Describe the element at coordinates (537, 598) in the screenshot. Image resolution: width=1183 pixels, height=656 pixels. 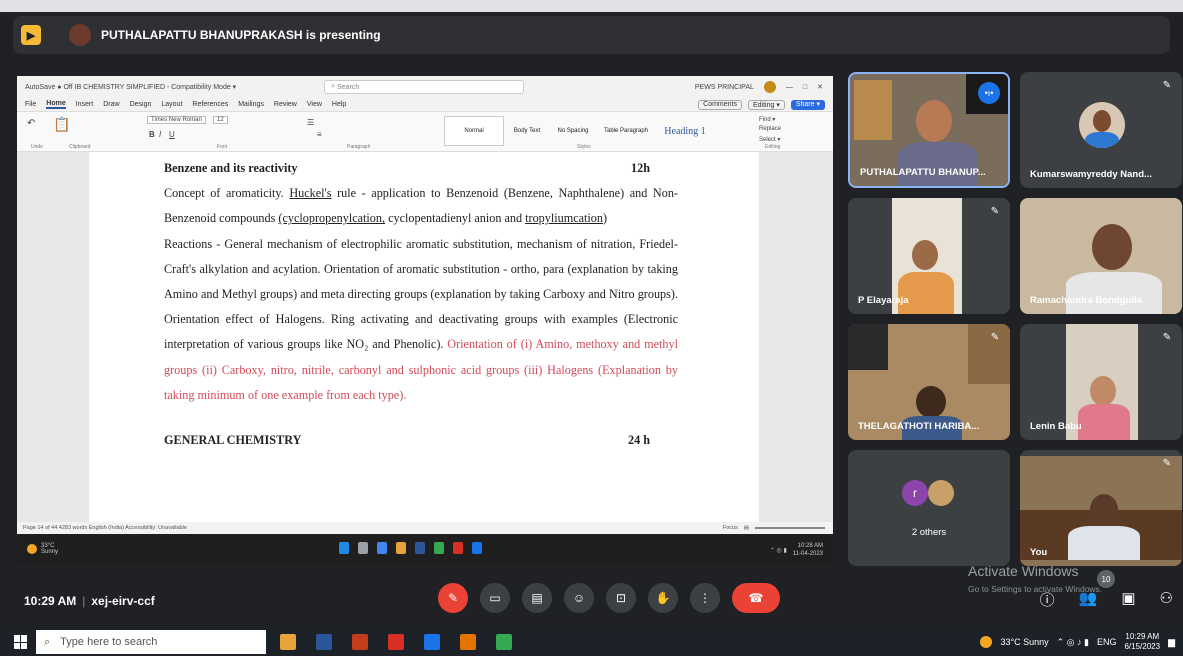
I see `captions-button: ▤` at that location.